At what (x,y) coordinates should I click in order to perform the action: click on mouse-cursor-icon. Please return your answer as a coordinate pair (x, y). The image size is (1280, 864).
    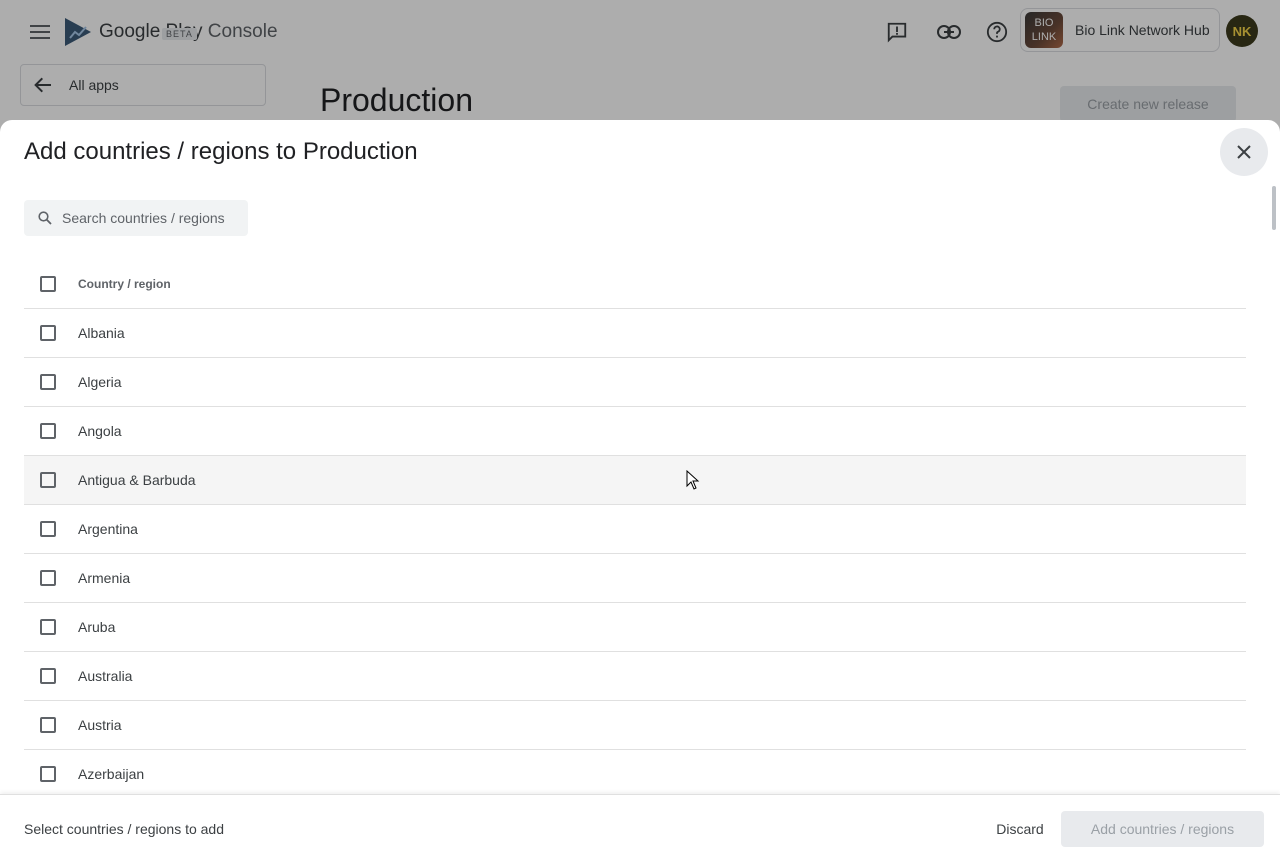
    Looking at the image, I should click on (693, 480).